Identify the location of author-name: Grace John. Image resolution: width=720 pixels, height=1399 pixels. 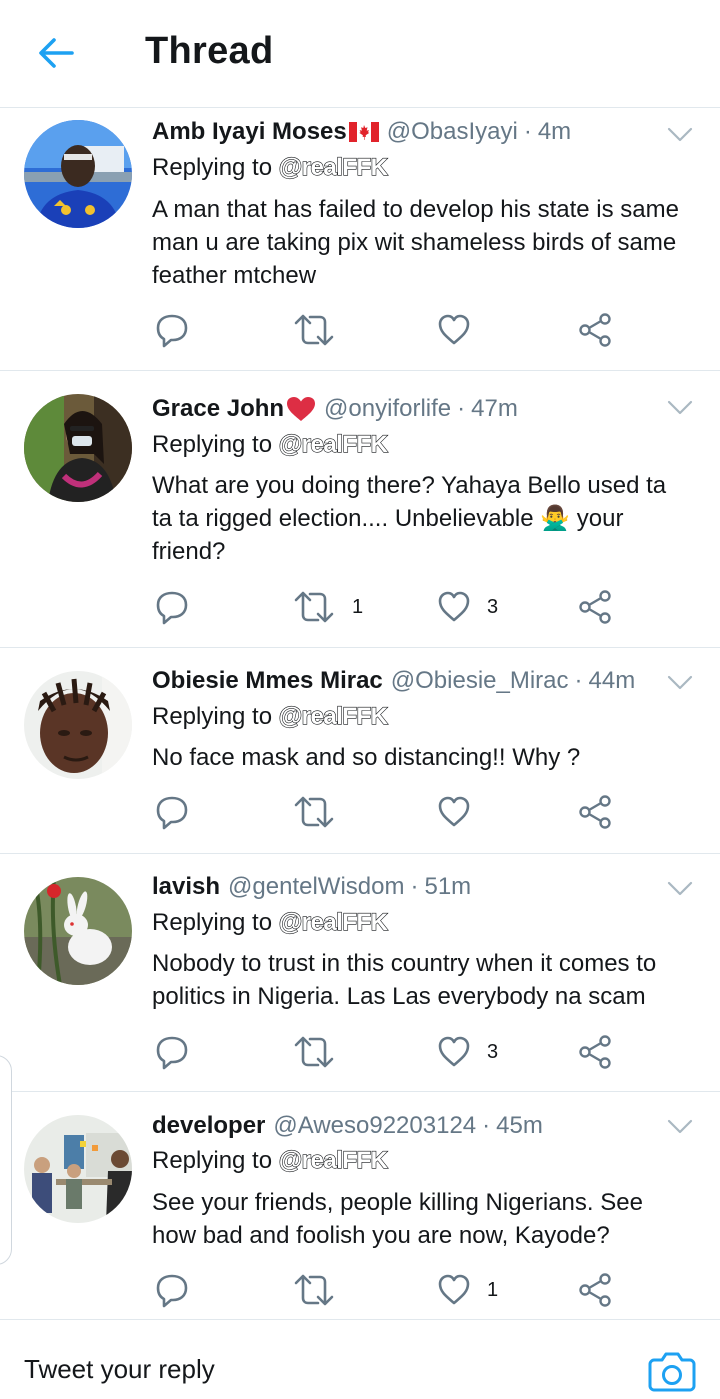
(218, 409).